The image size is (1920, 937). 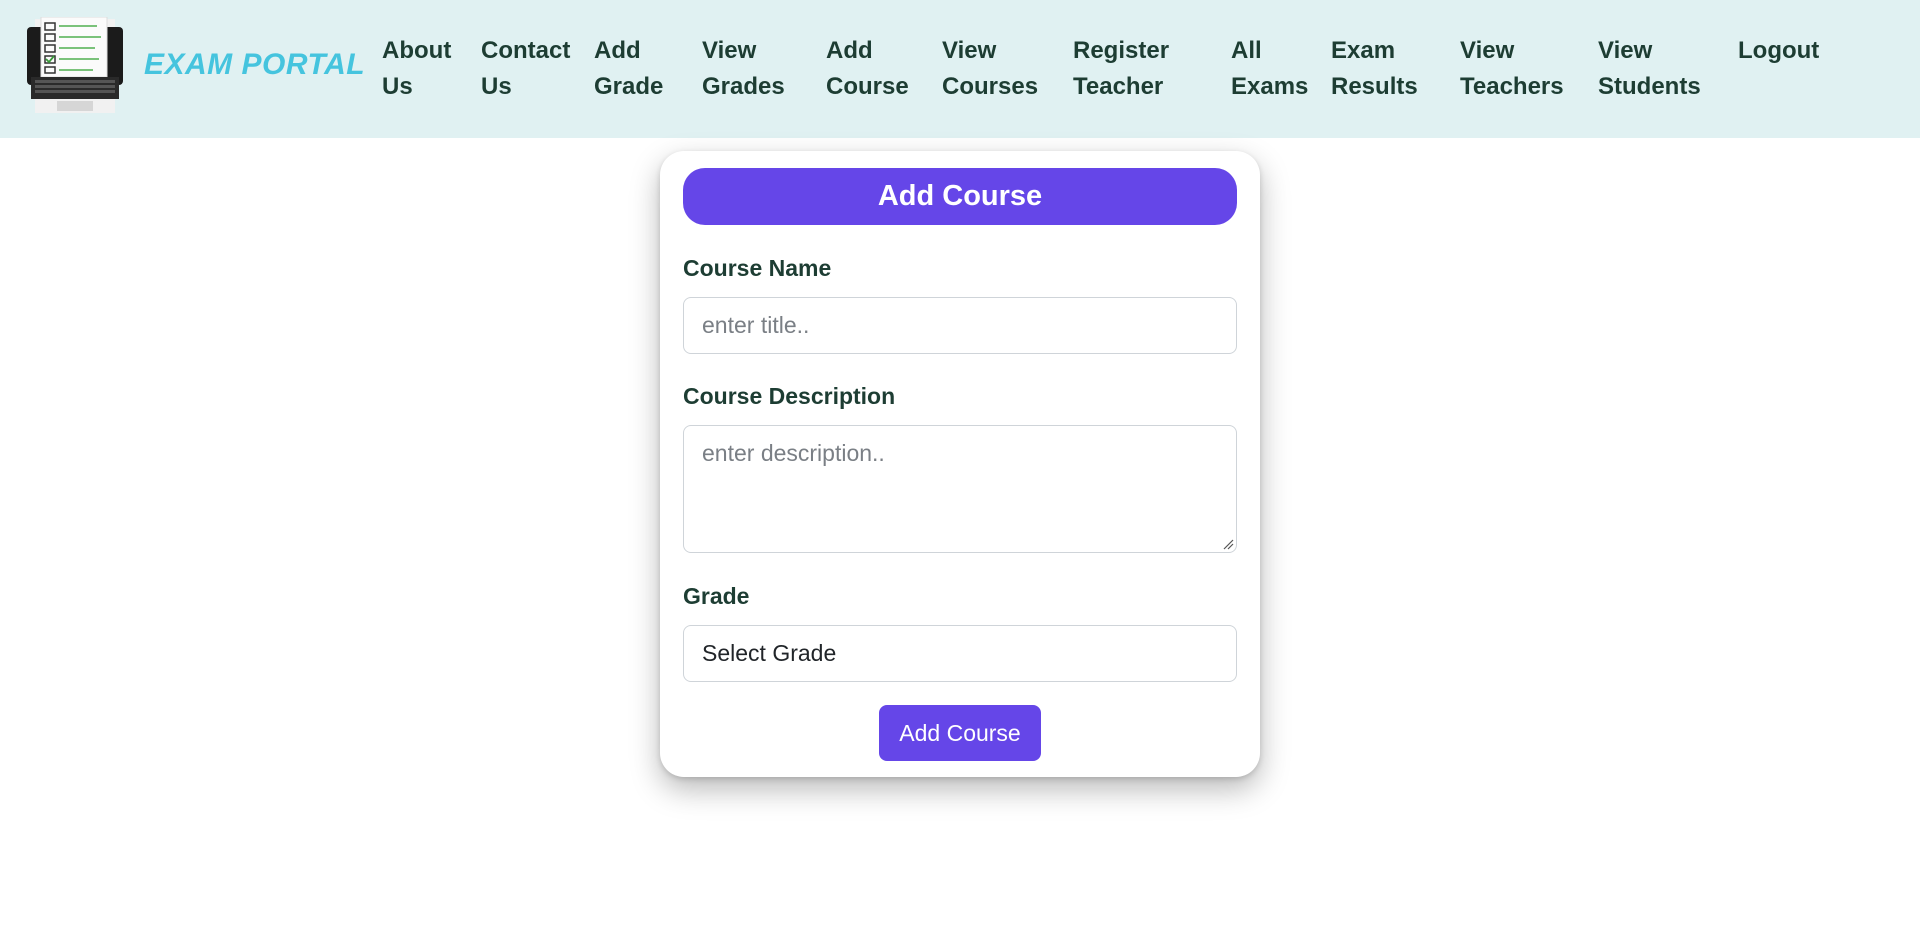 What do you see at coordinates (1228, 543) in the screenshot?
I see `resize-handle-icon` at bounding box center [1228, 543].